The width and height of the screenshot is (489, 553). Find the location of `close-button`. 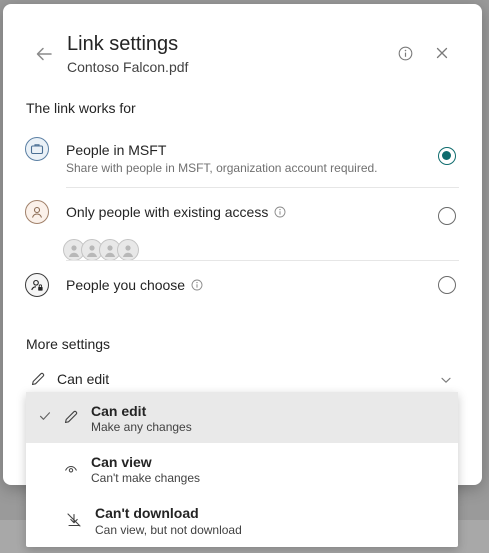

close-button is located at coordinates (442, 53).